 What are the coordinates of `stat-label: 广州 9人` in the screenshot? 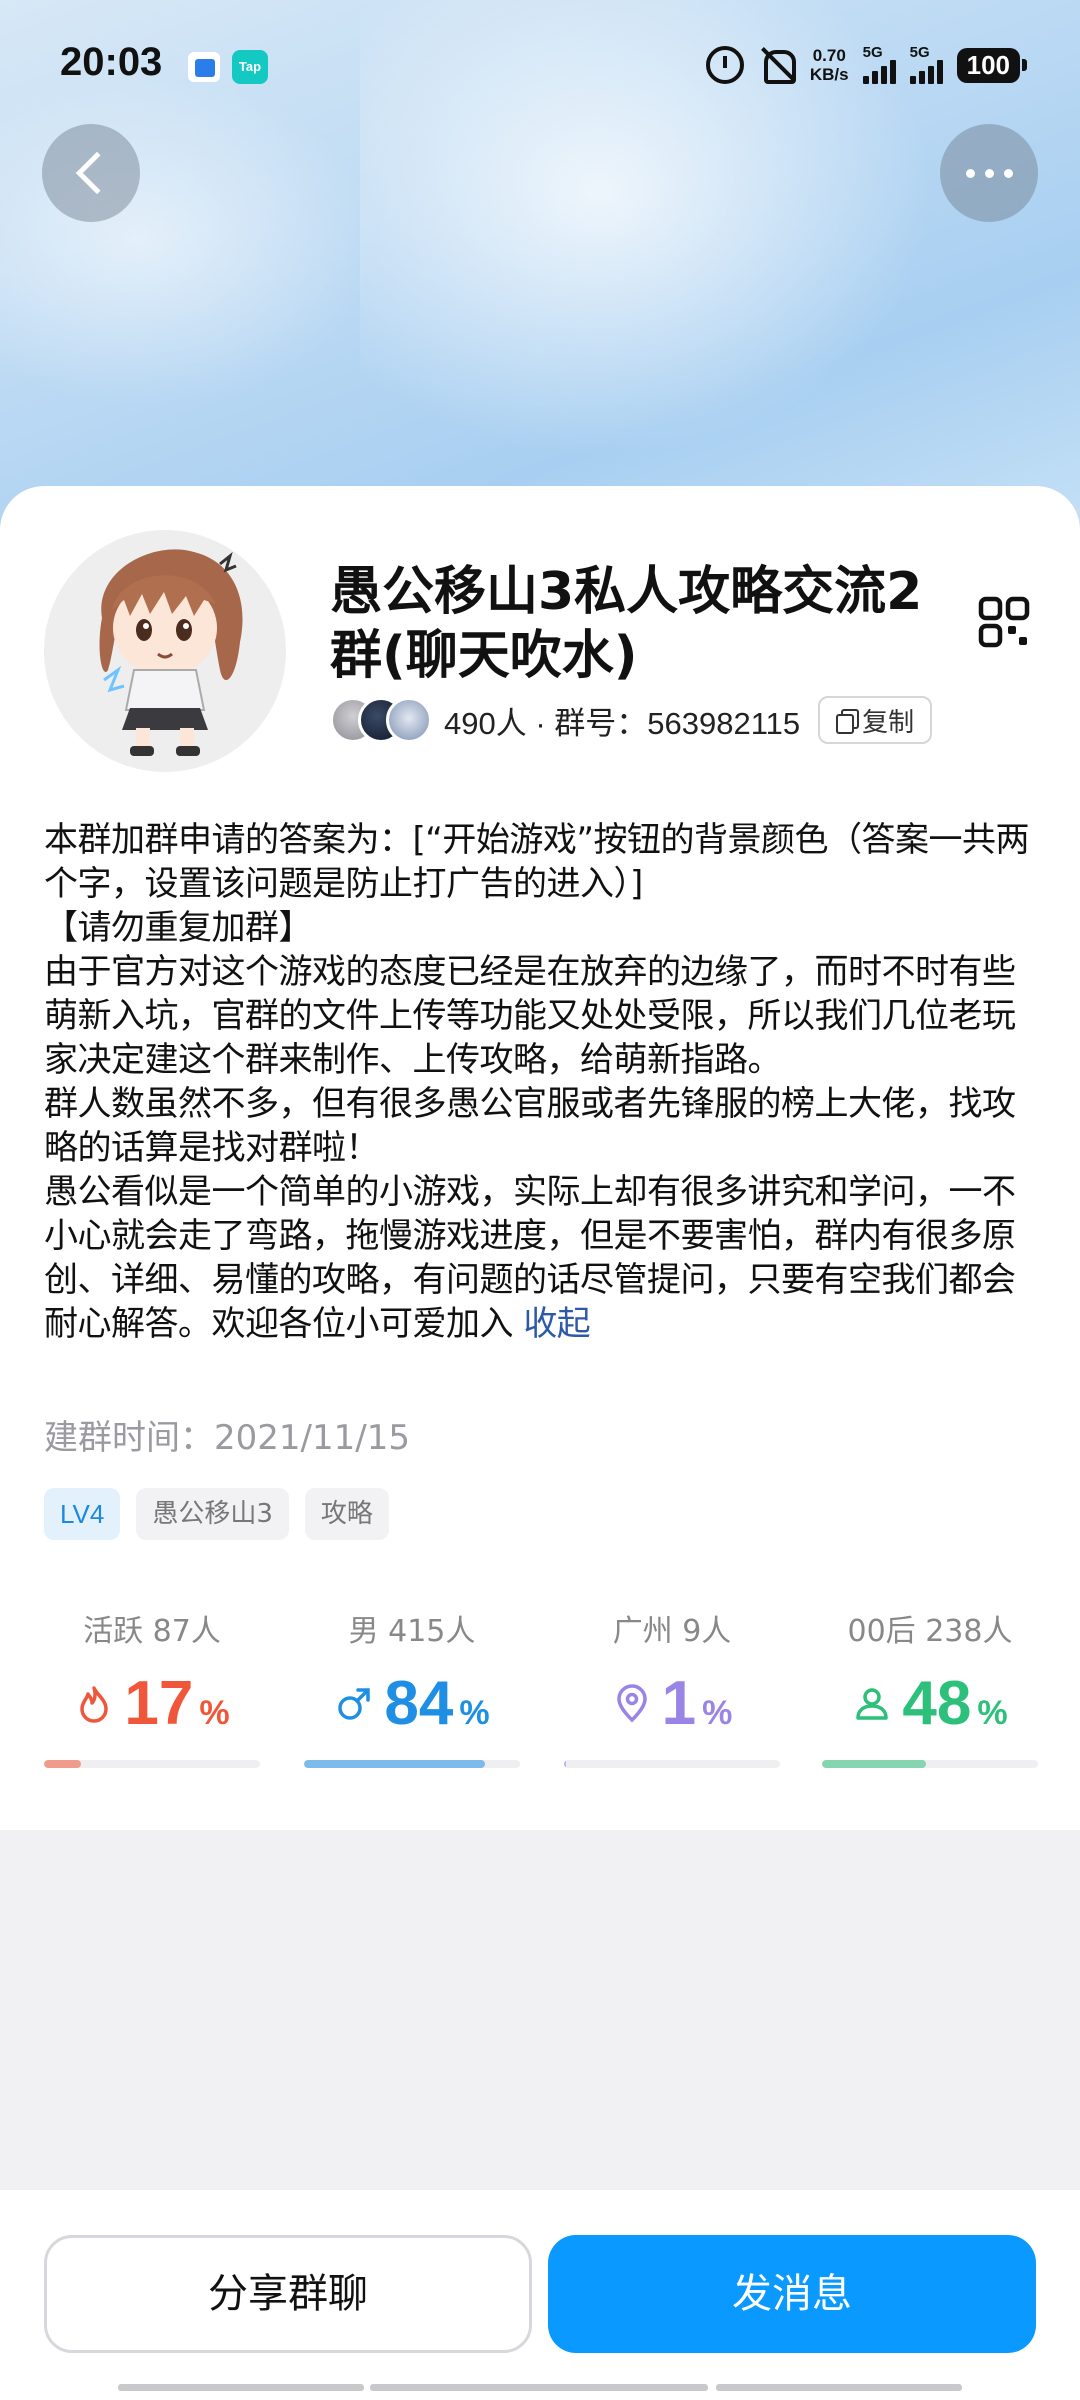 It's located at (672, 1631).